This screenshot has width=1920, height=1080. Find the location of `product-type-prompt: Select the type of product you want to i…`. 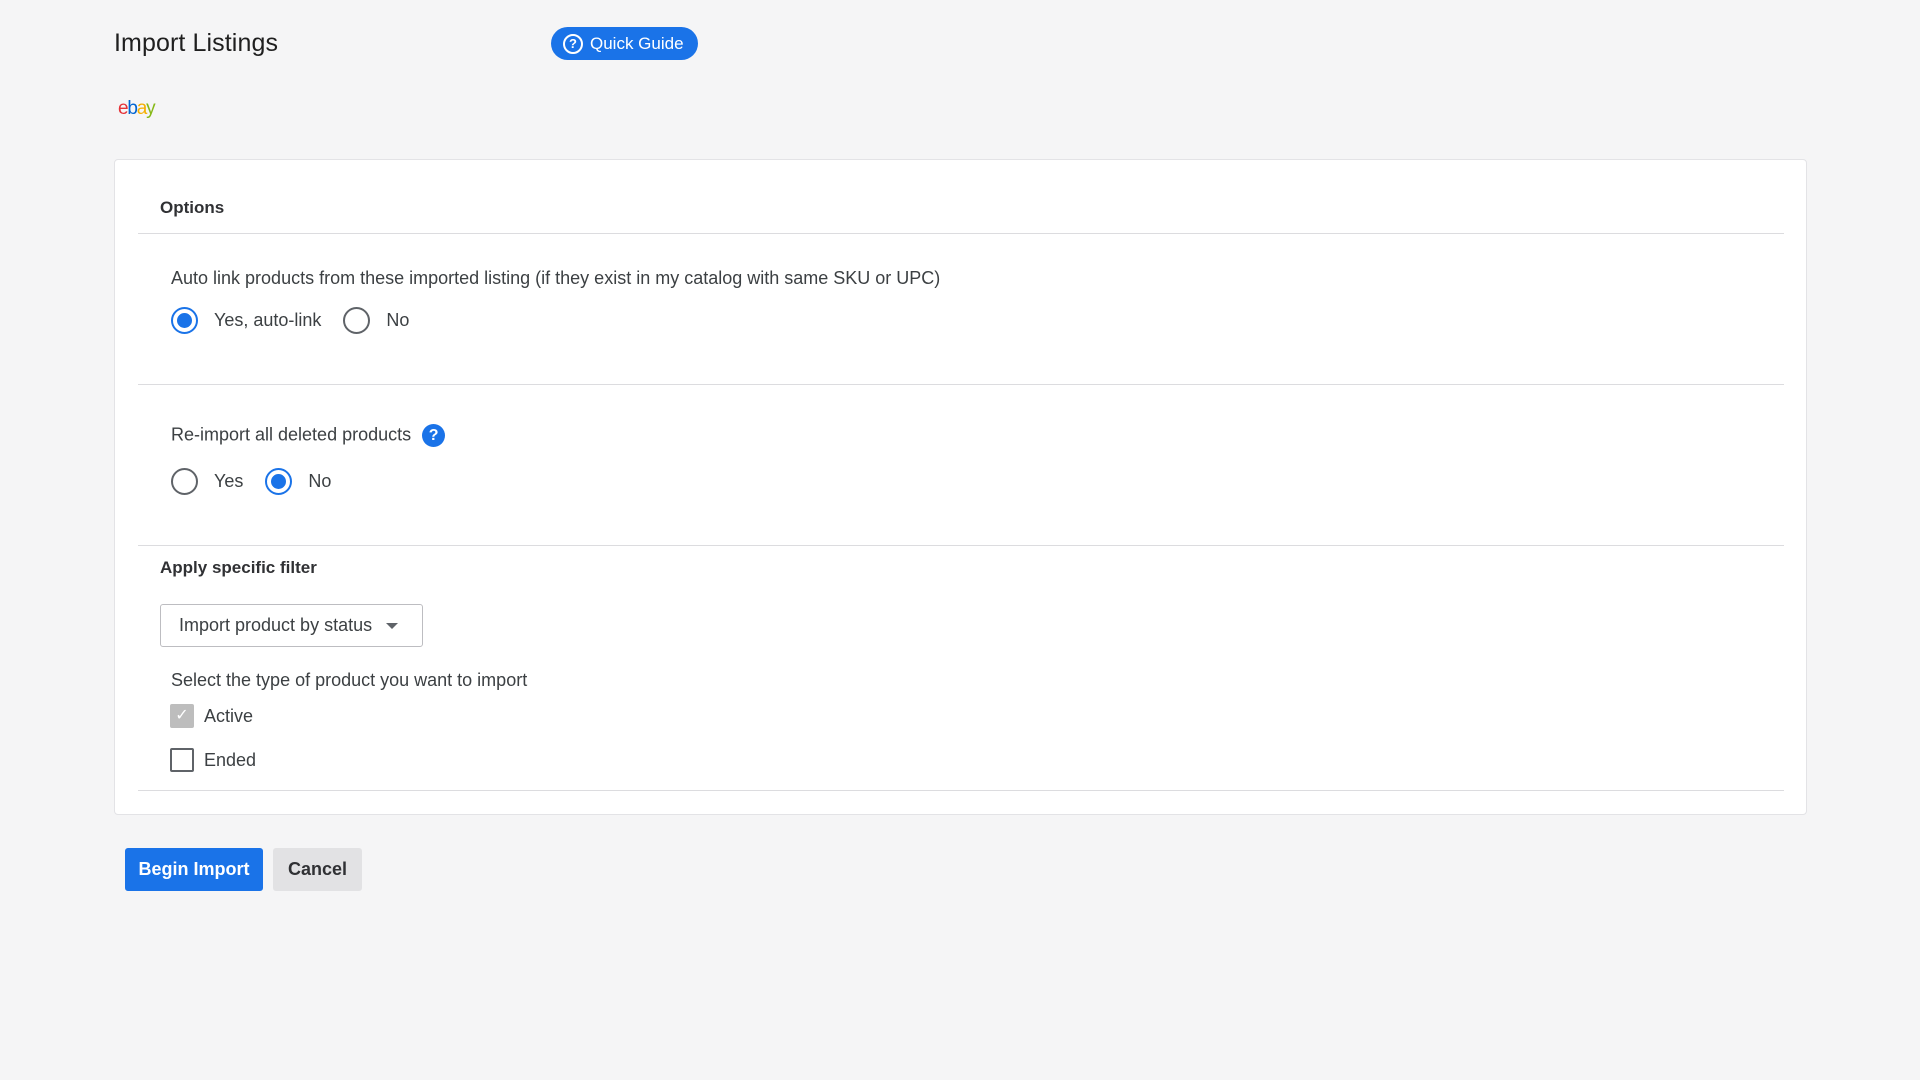

product-type-prompt: Select the type of product you want to i… is located at coordinates (349, 680).